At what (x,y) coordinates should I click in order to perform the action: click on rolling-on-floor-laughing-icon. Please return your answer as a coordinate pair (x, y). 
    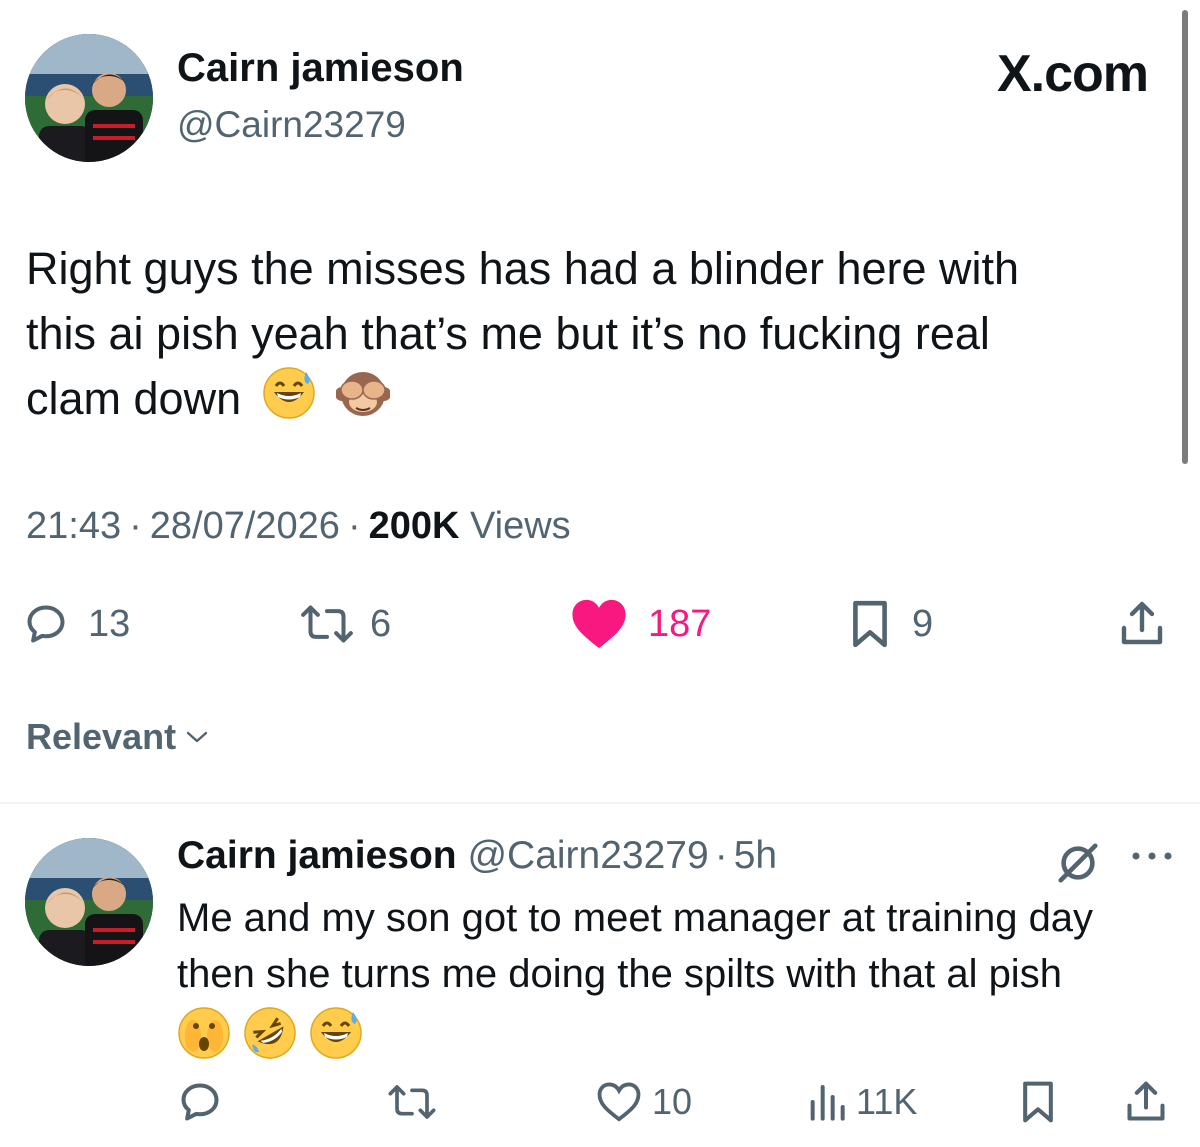
    Looking at the image, I should click on (270, 1033).